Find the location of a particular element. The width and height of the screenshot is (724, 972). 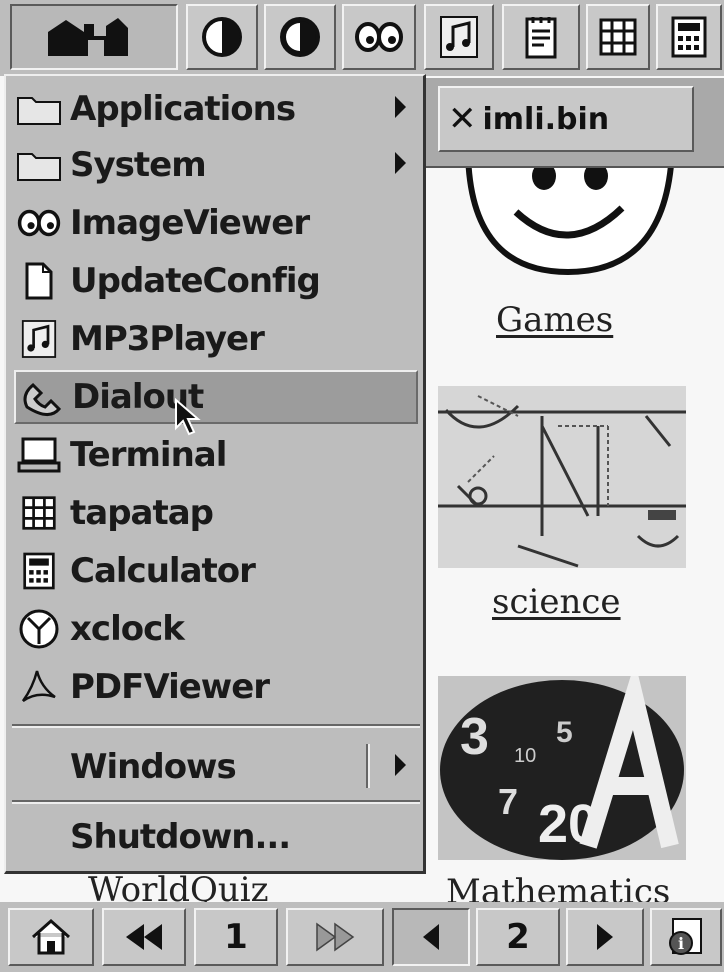

menu-item-system: System is located at coordinates (216, 165).